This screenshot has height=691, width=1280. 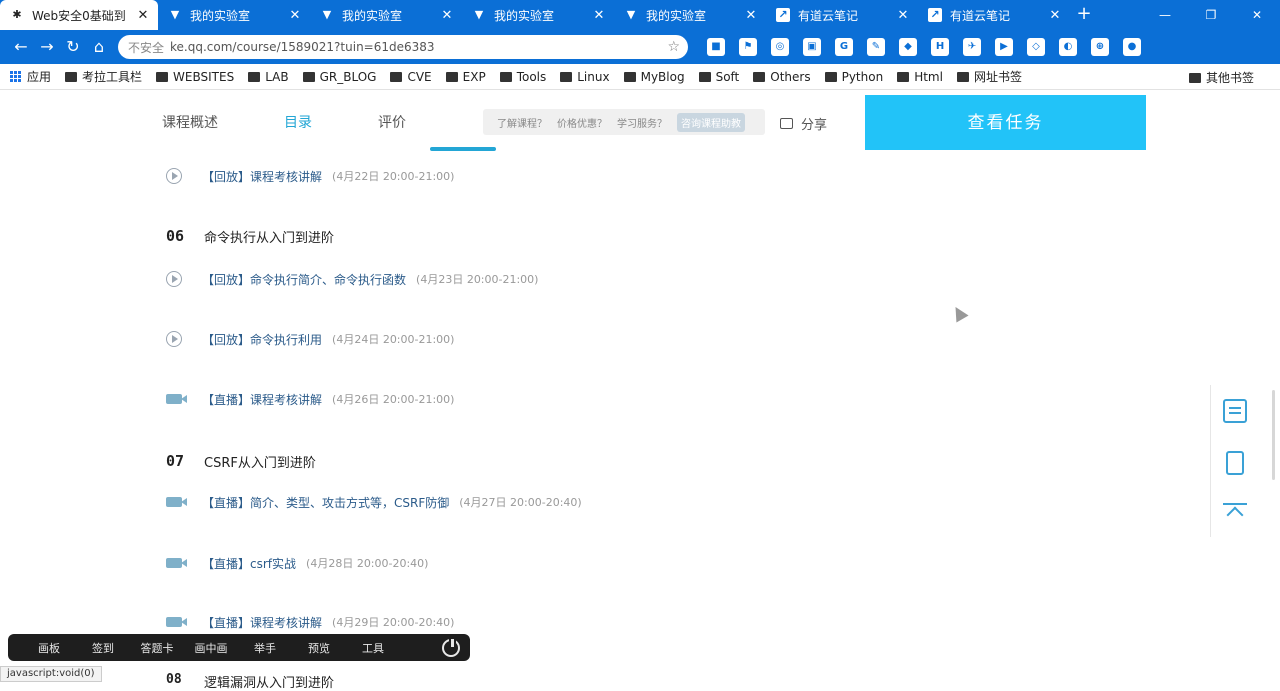 I want to click on toolbar-item: 工具, so click(x=373, y=648).